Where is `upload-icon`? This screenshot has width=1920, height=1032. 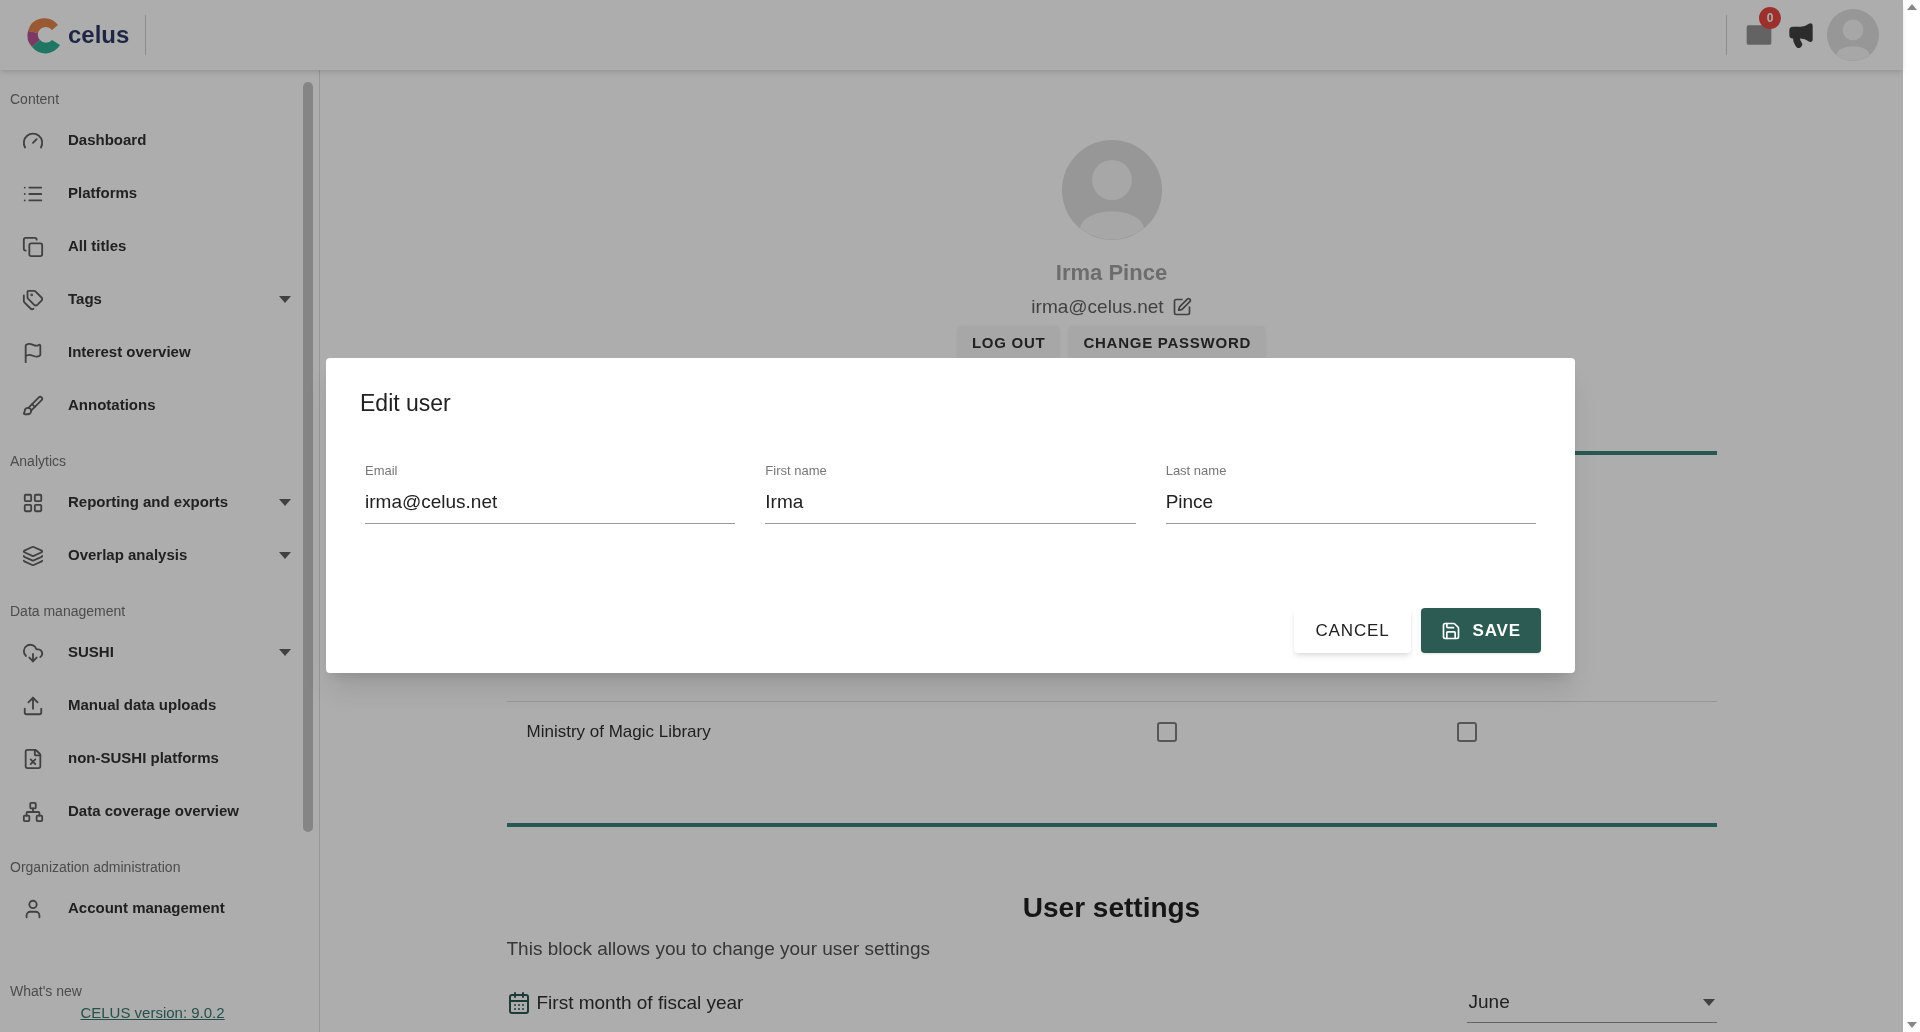
upload-icon is located at coordinates (33, 705).